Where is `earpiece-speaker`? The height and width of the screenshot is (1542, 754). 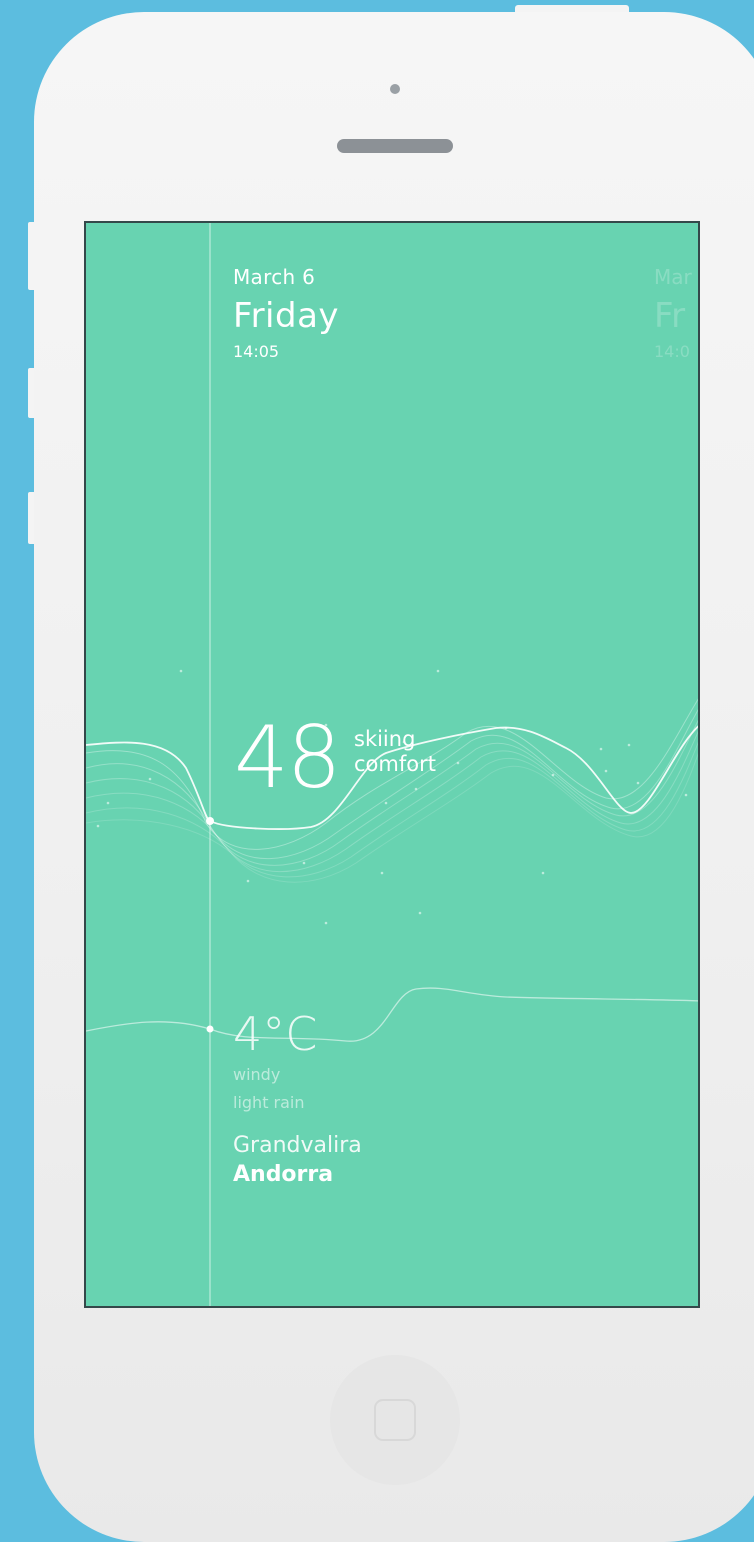
earpiece-speaker is located at coordinates (395, 146).